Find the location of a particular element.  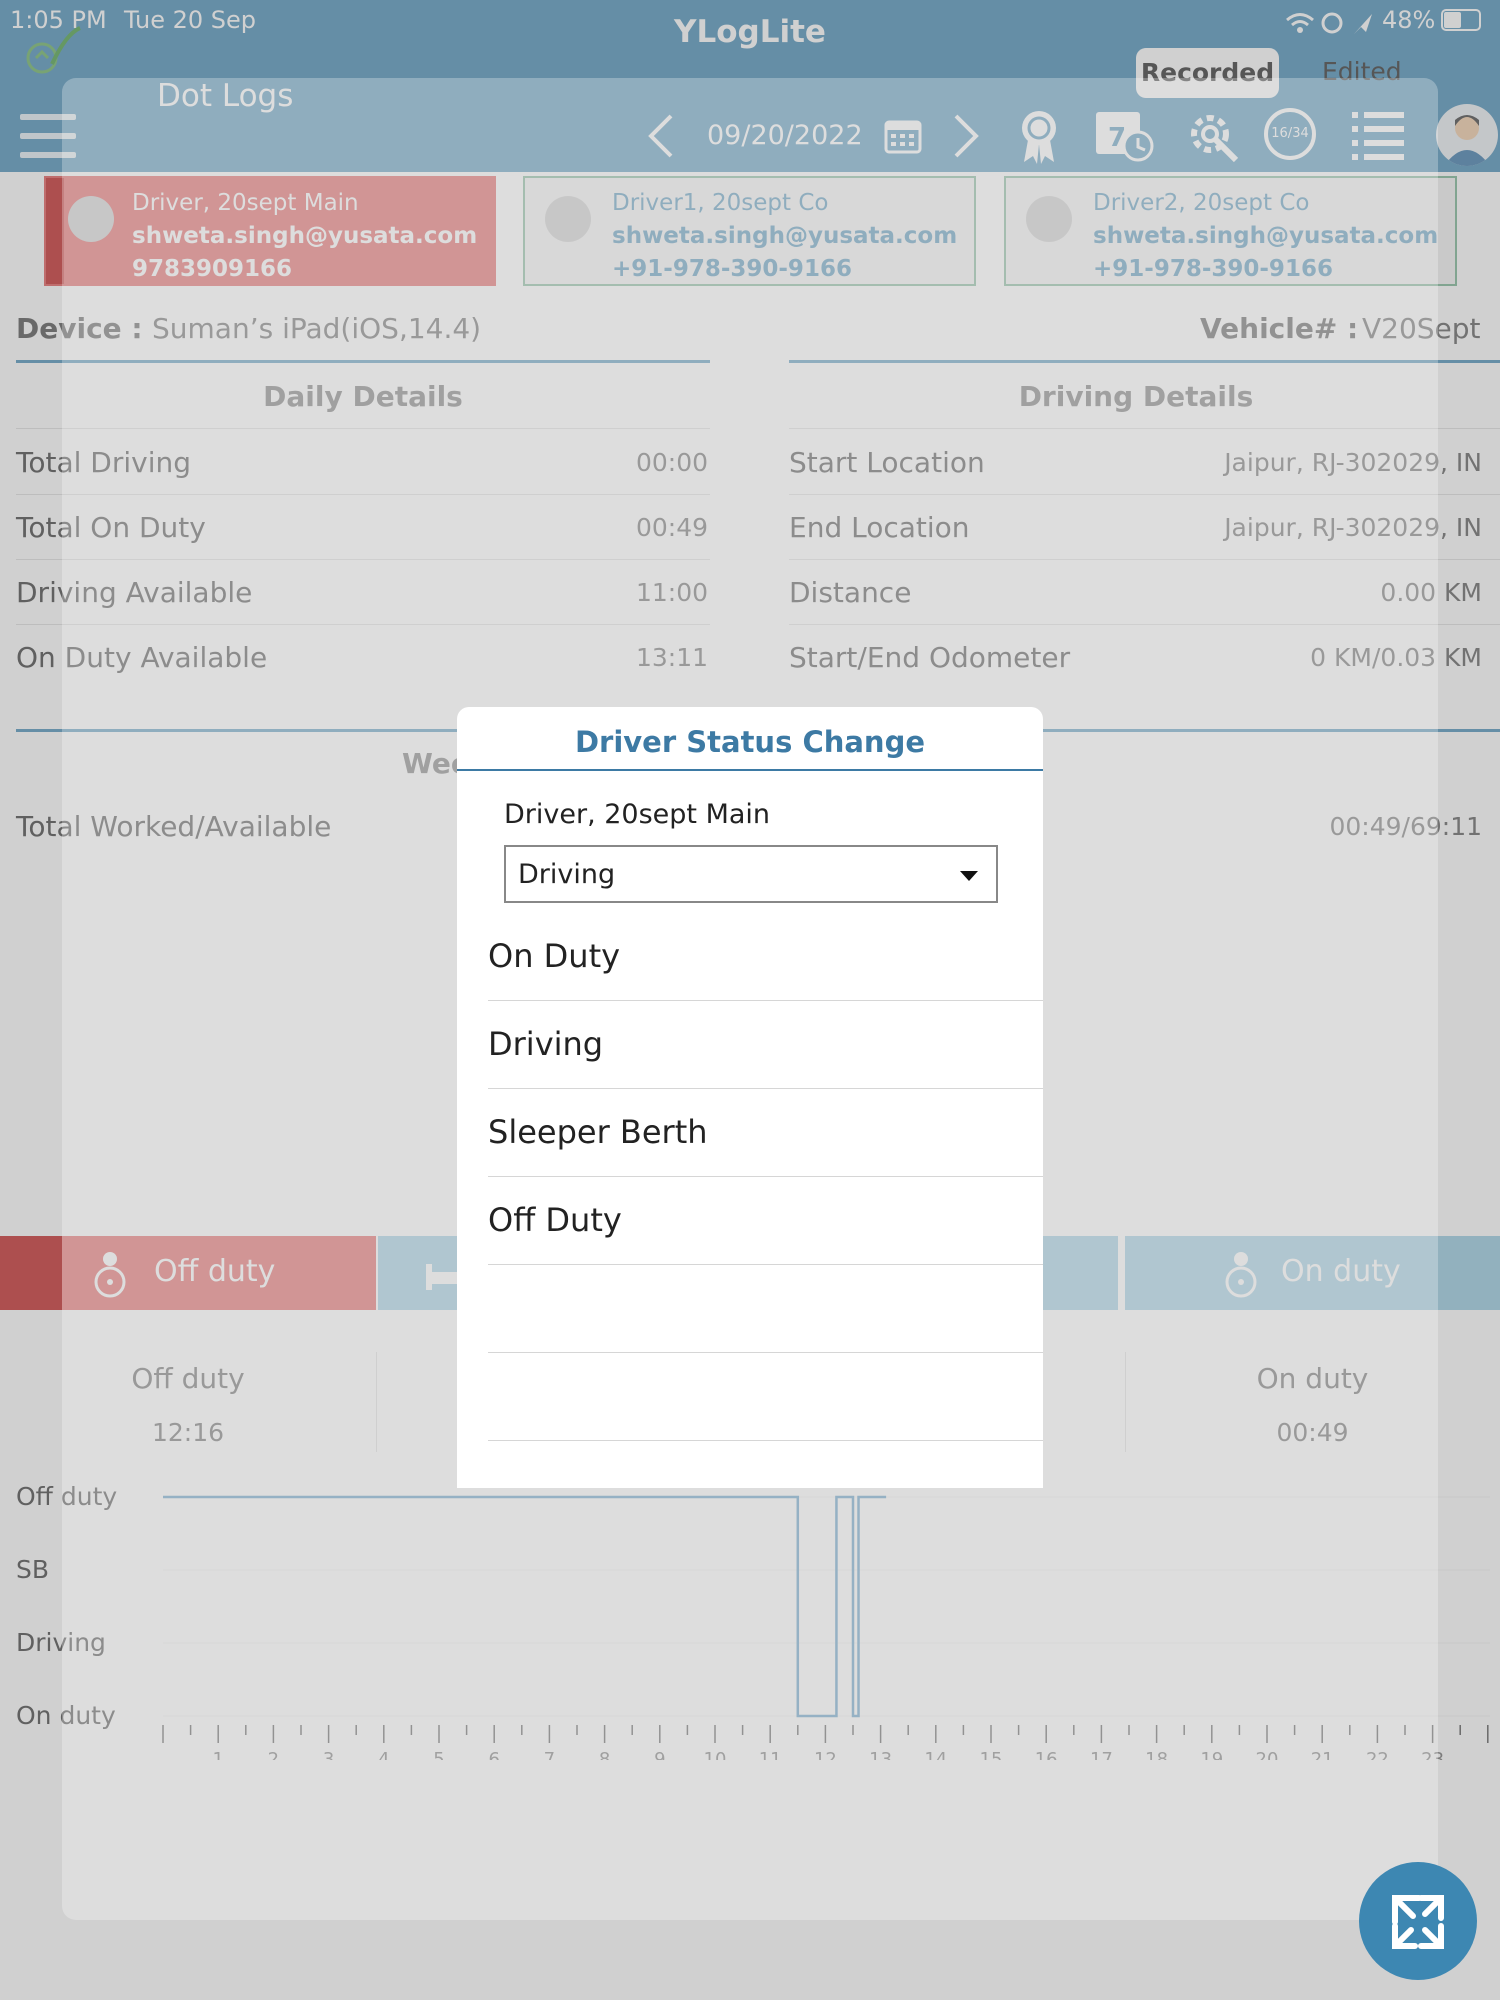

option-label: Off Duty is located at coordinates (555, 1220).